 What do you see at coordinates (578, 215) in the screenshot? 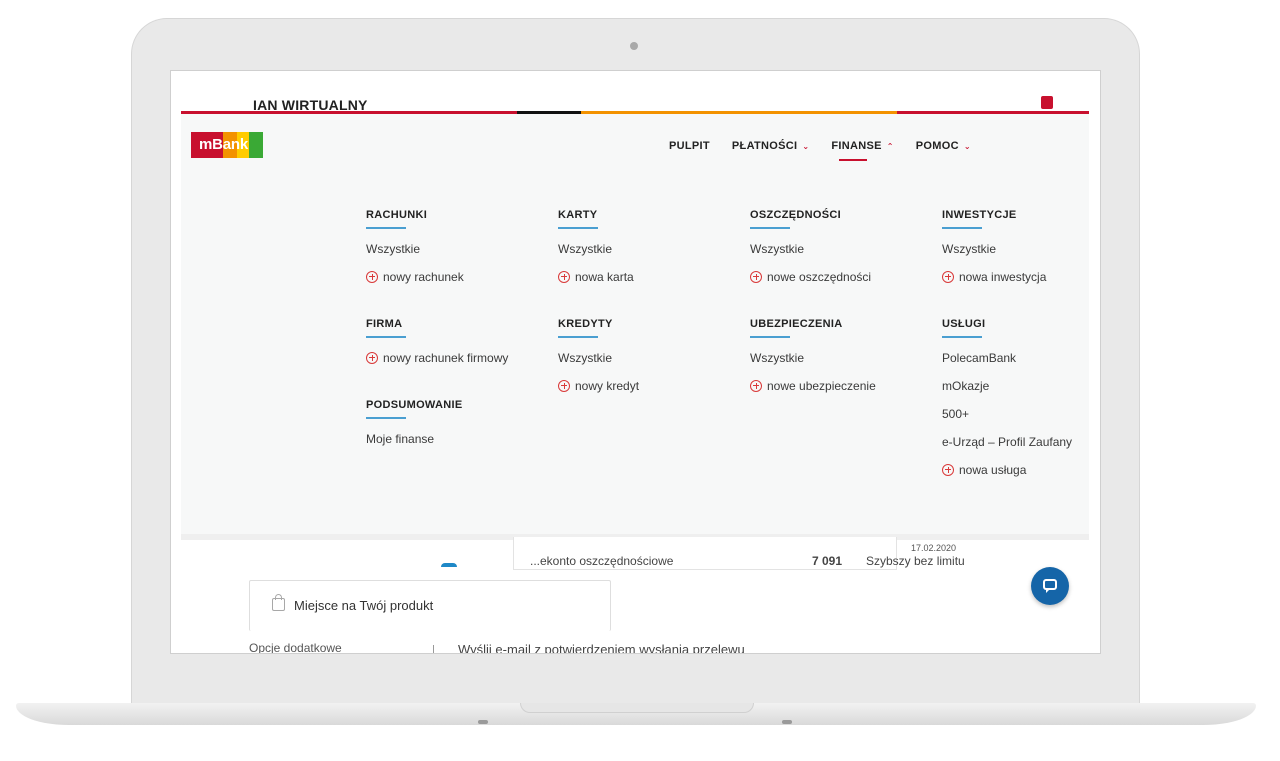
I see `section-title: KARTY` at bounding box center [578, 215].